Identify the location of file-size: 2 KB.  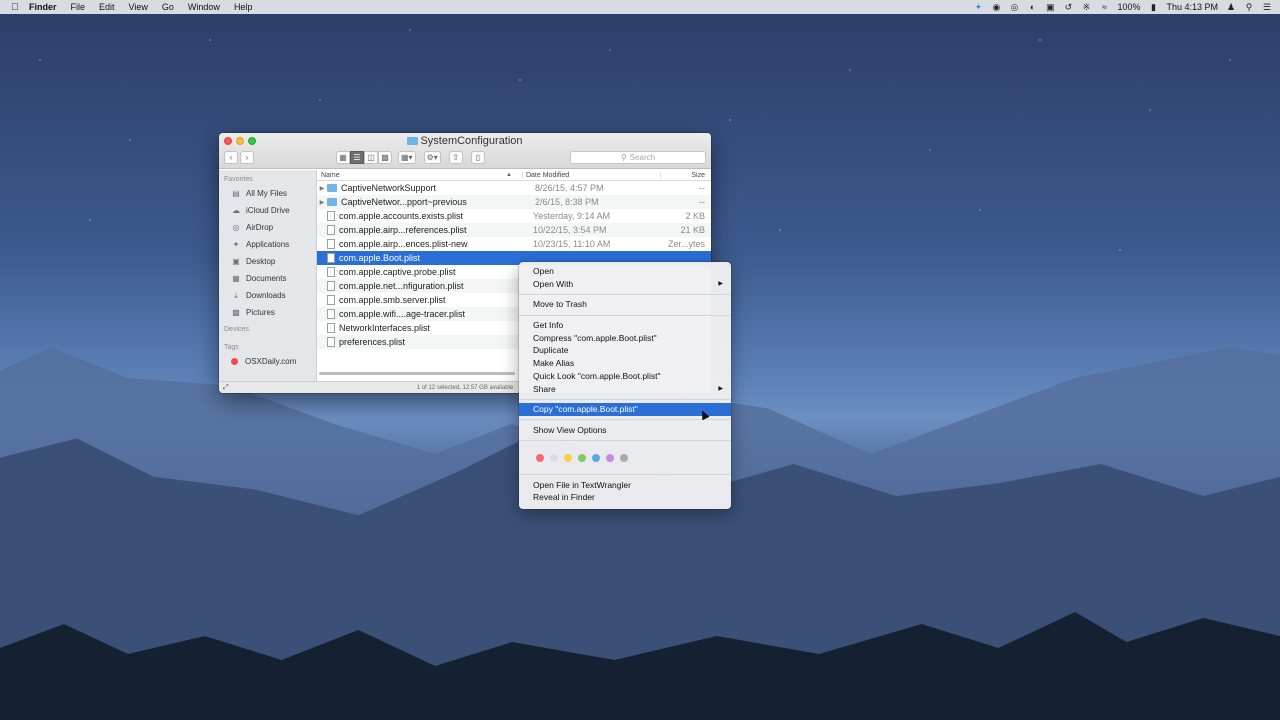
(695, 216).